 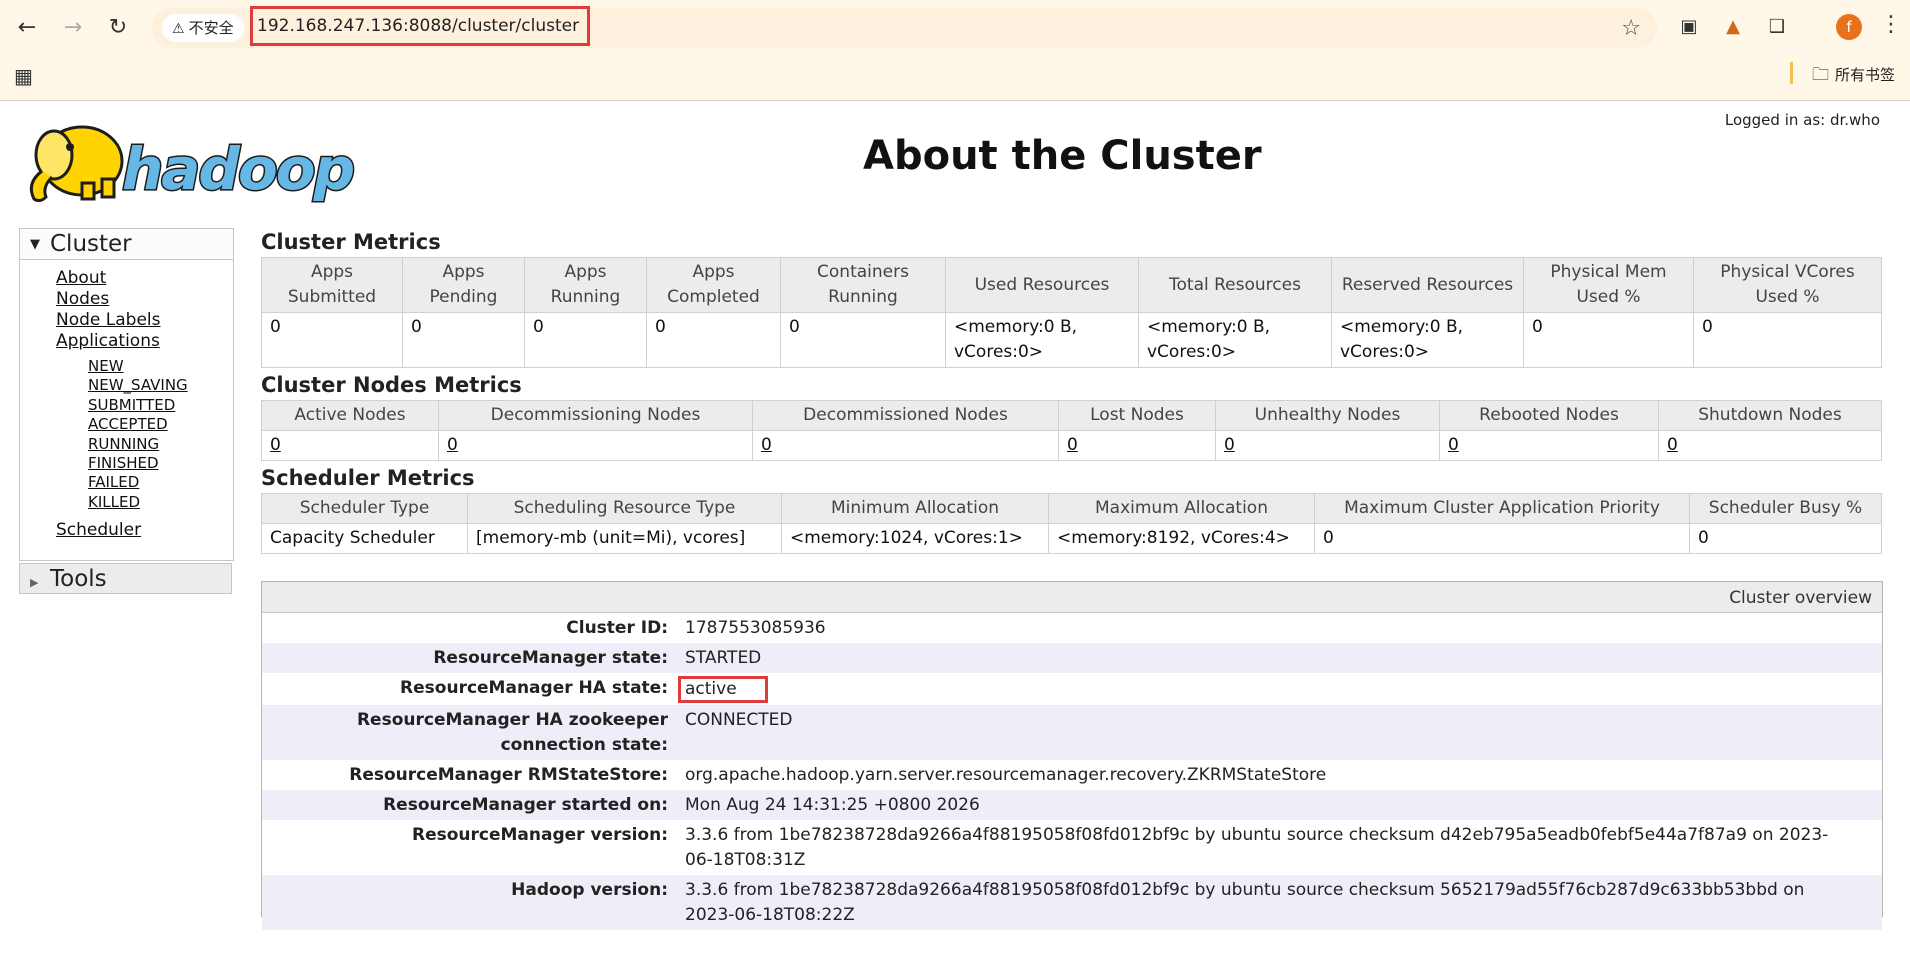 I want to click on nav-link-new-saving: NEW_SAVING, so click(x=160, y=385).